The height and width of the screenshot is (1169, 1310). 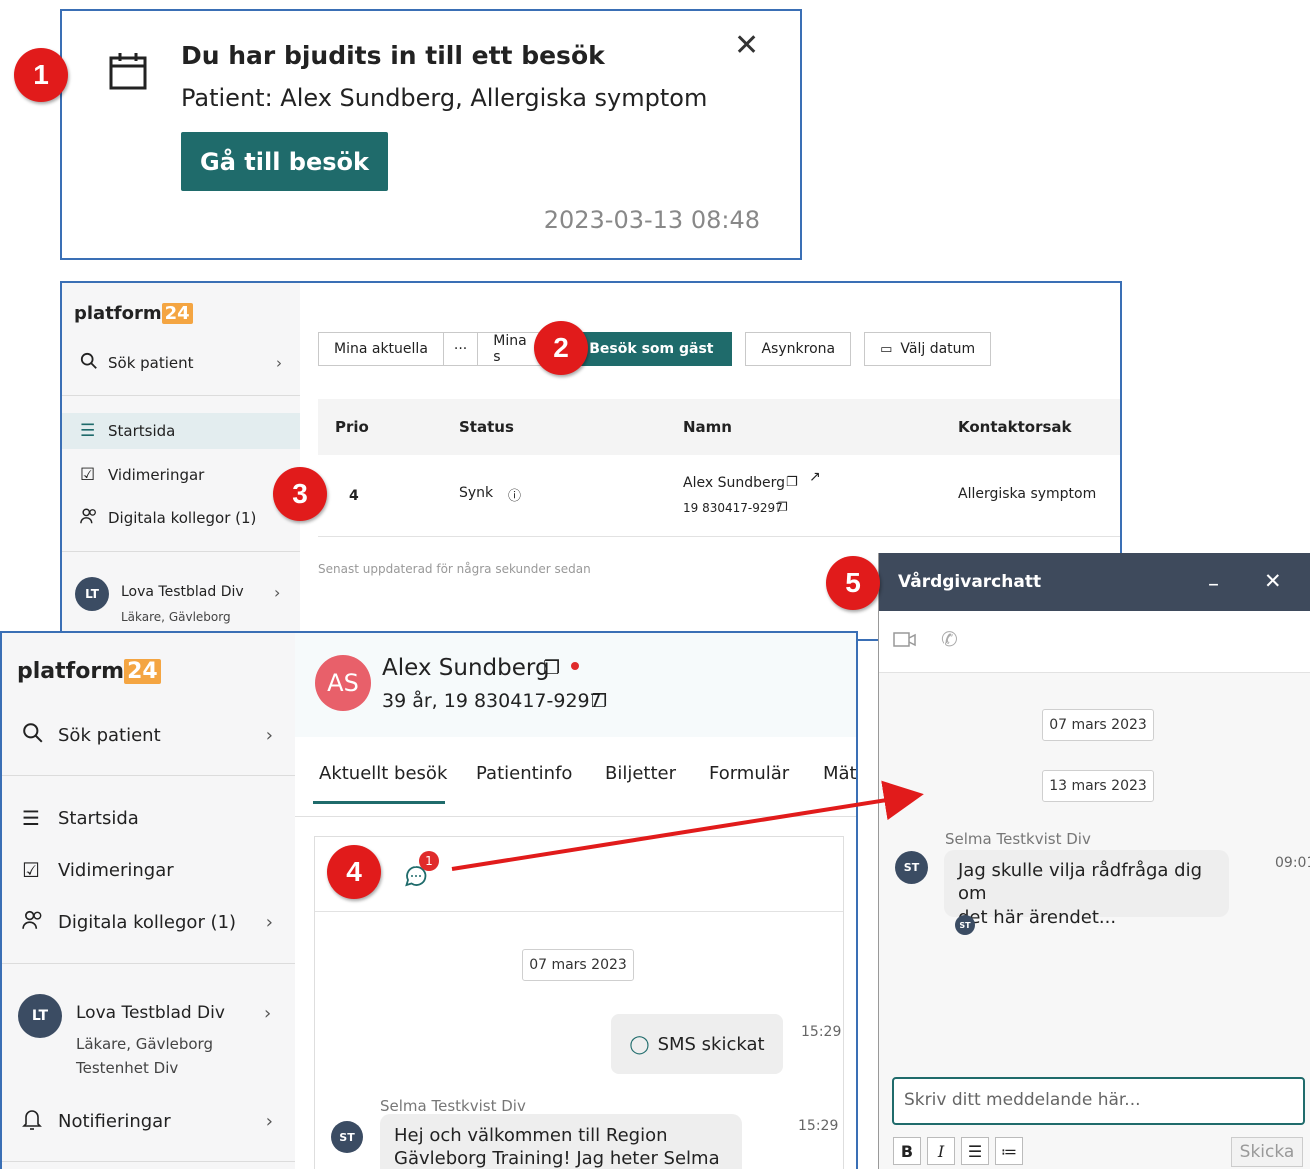 What do you see at coordinates (815, 477) in the screenshot?
I see `external-link-icon: ↗` at bounding box center [815, 477].